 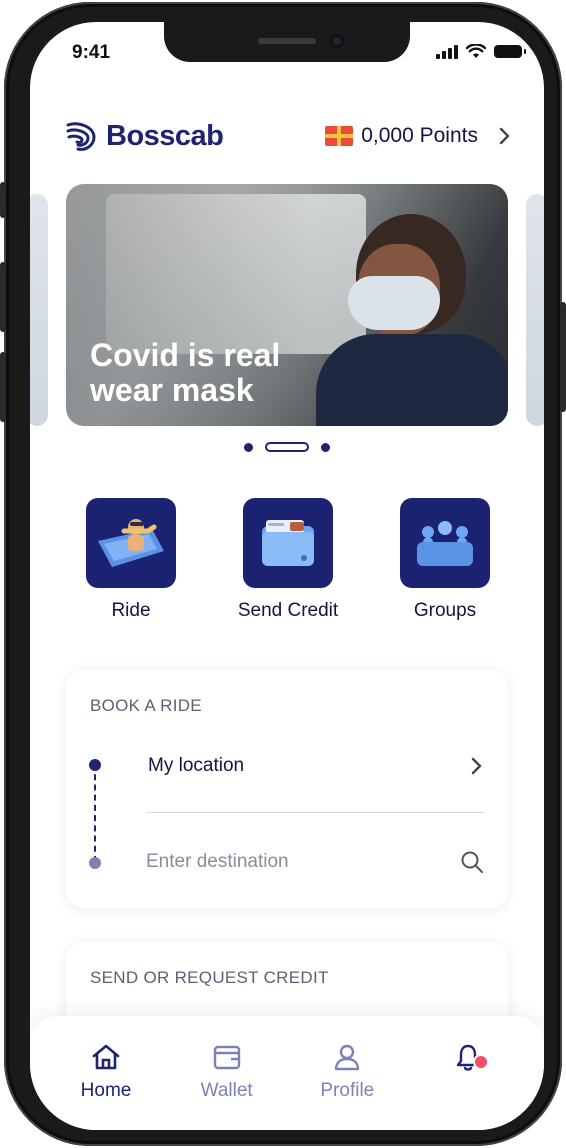 What do you see at coordinates (445, 610) in the screenshot?
I see `groups-label: Groups` at bounding box center [445, 610].